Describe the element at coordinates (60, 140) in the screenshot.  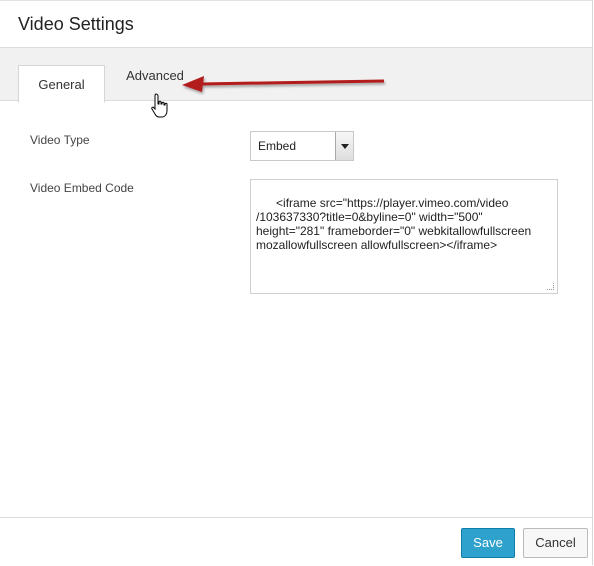
I see `video-type-label: Video Type` at that location.